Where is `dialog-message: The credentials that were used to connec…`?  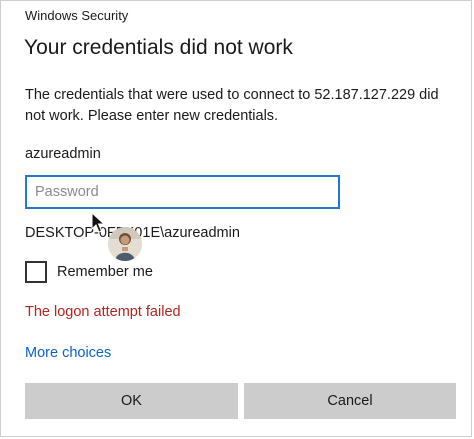
dialog-message: The credentials that were used to connec… is located at coordinates (232, 105).